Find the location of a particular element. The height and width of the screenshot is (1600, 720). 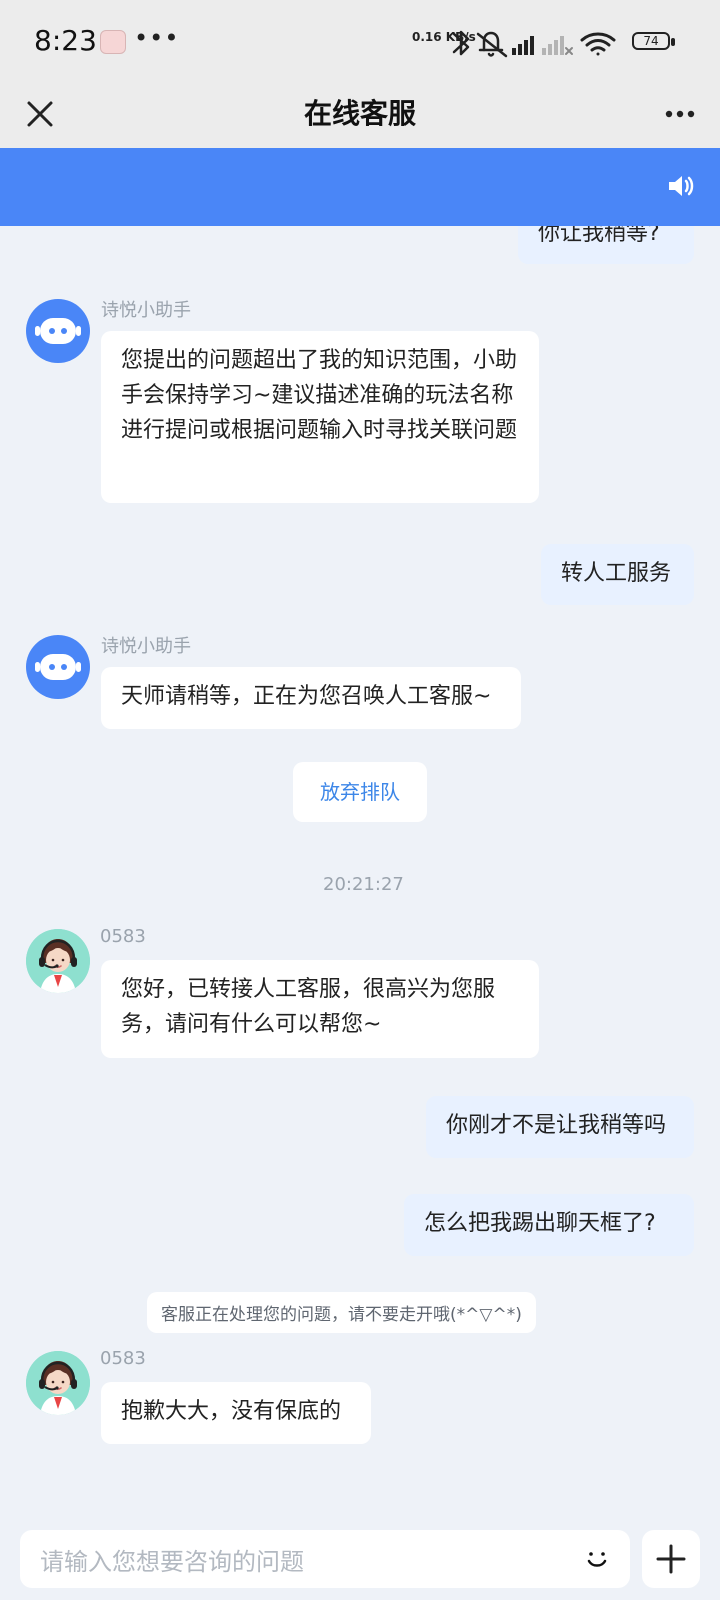

message-input-placeholder: 请输入您想要咨询的问题 is located at coordinates (172, 1562).